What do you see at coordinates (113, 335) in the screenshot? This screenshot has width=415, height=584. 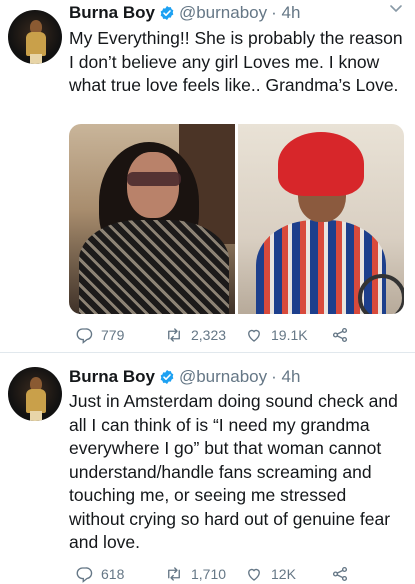 I see `reply-count: 779` at bounding box center [113, 335].